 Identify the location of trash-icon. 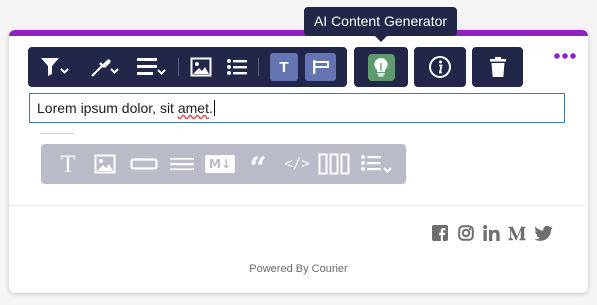
(497, 67).